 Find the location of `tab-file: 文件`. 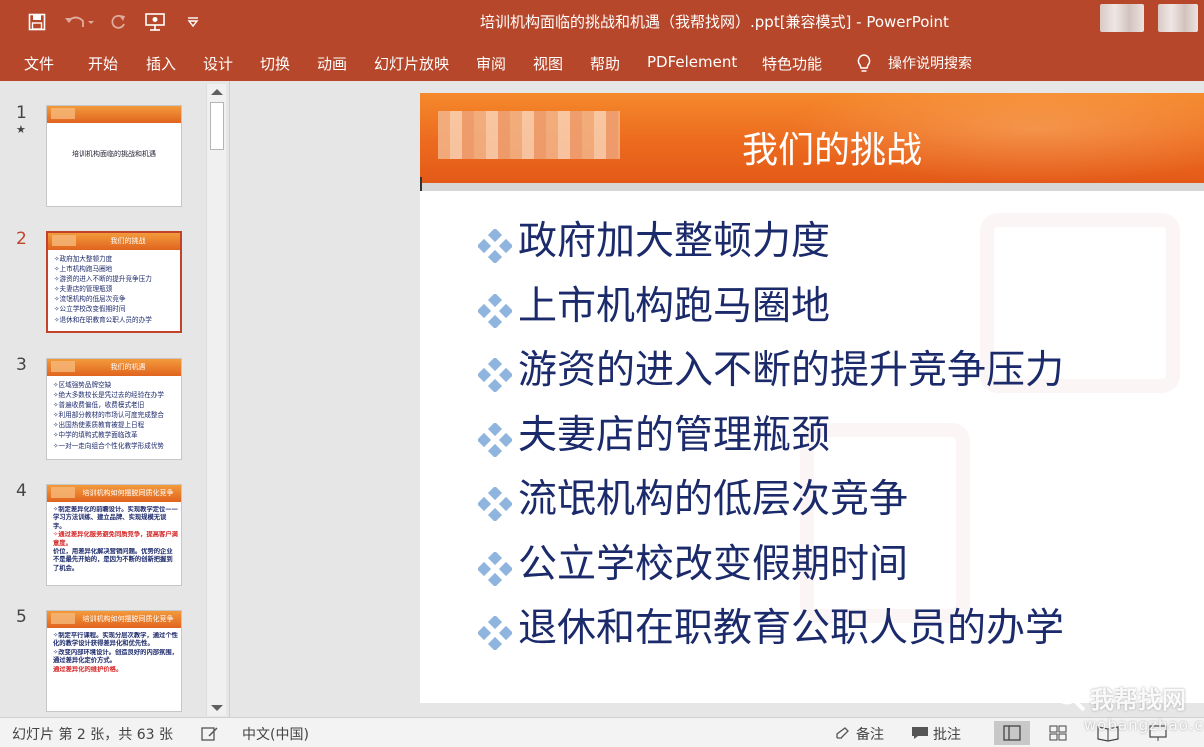

tab-file: 文件 is located at coordinates (39, 63).